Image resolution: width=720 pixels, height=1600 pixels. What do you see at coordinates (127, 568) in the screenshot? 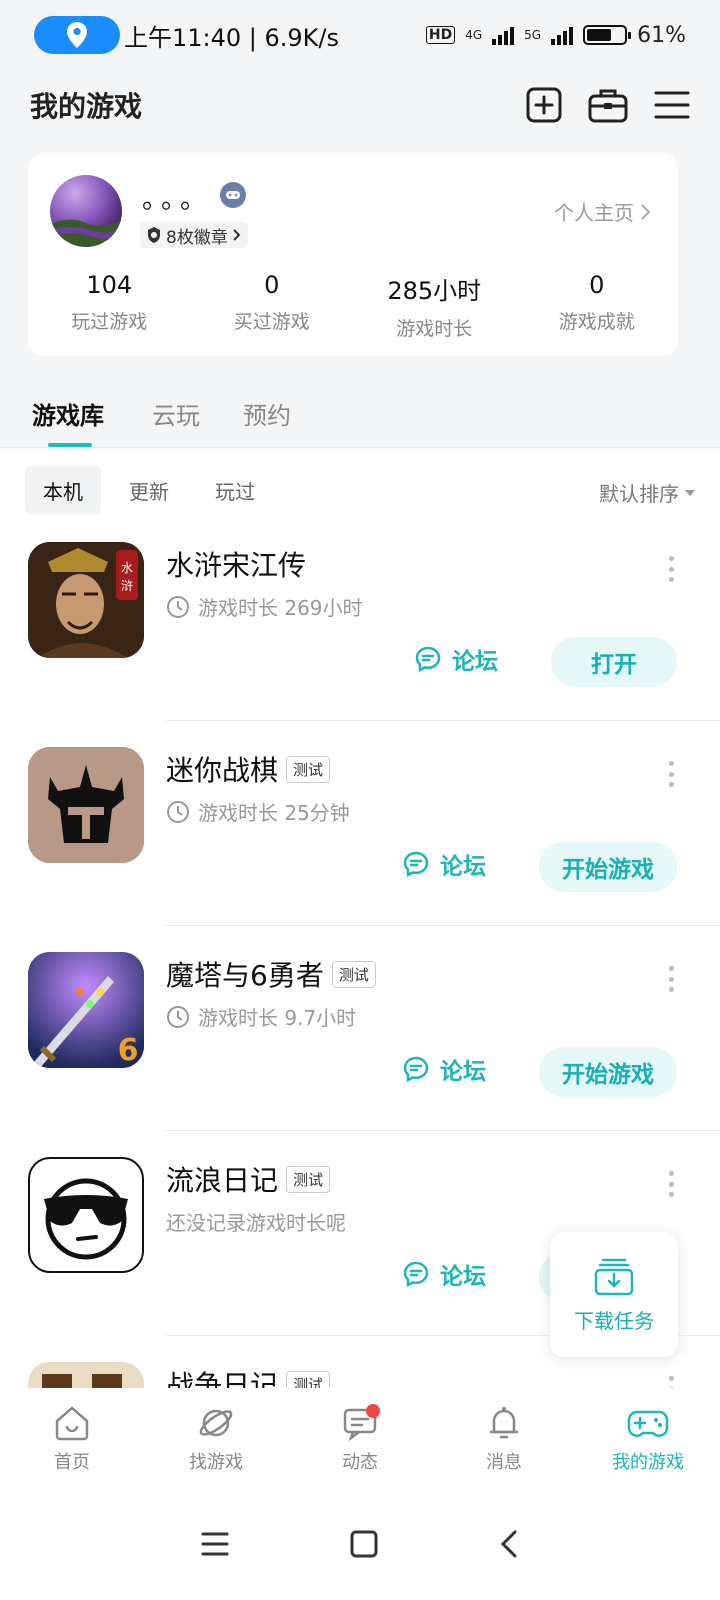
I see `svg-text: 水` at bounding box center [127, 568].